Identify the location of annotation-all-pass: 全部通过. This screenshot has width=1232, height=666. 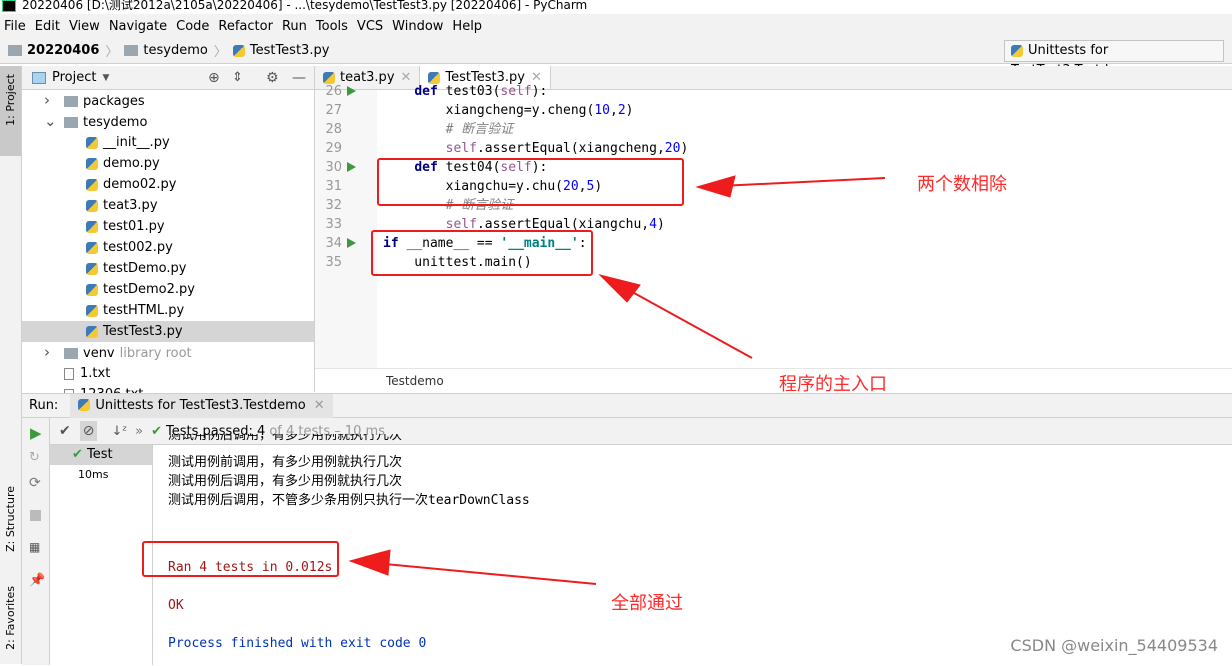
(647, 603).